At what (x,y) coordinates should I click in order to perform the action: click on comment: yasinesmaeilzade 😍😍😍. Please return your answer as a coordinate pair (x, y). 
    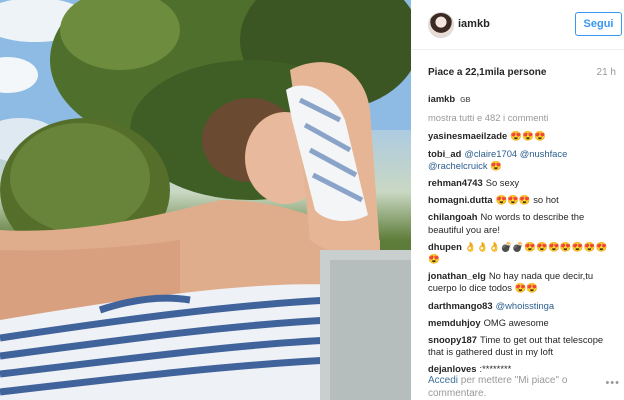
    Looking at the image, I should click on (523, 136).